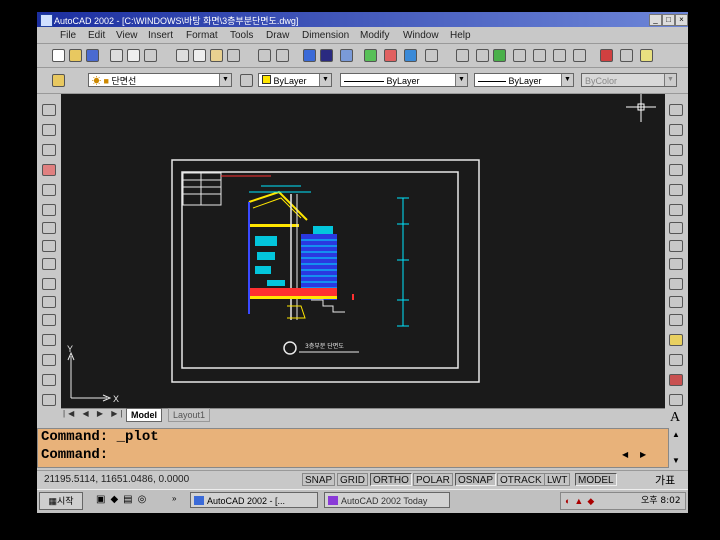 Image resolution: width=720 pixels, height=540 pixels. What do you see at coordinates (676, 360) in the screenshot?
I see `point-icon` at bounding box center [676, 360].